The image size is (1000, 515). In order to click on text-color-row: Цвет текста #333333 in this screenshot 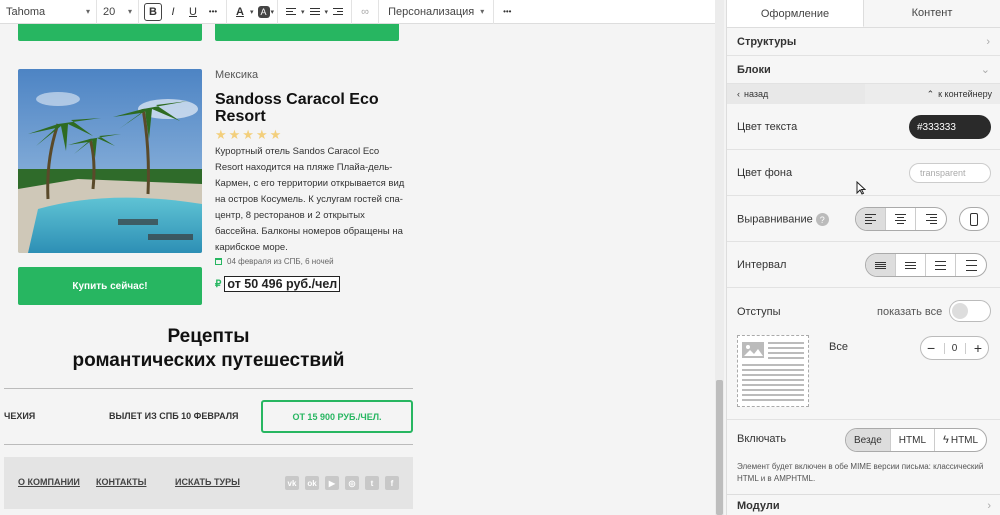, I will do `click(863, 127)`.